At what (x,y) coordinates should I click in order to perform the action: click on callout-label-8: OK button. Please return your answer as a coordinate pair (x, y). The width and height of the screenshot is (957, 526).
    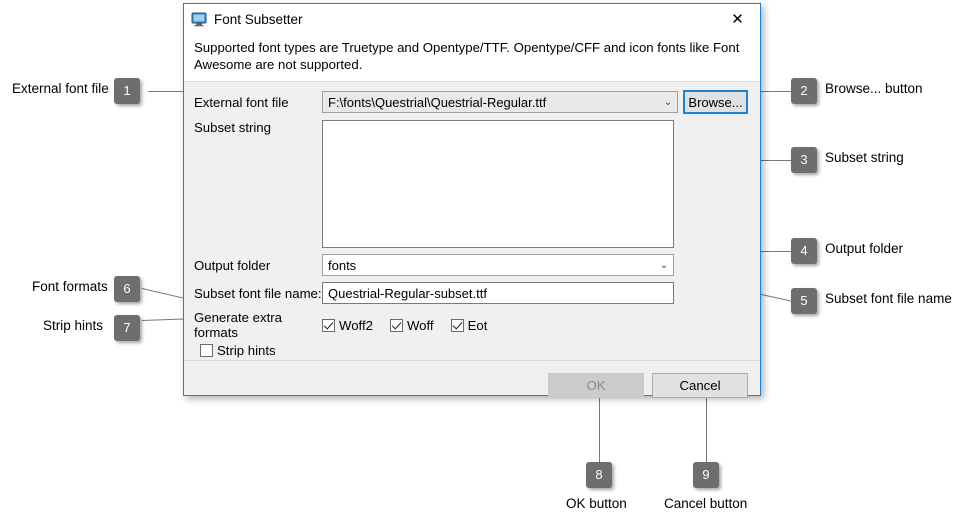
    Looking at the image, I should click on (596, 503).